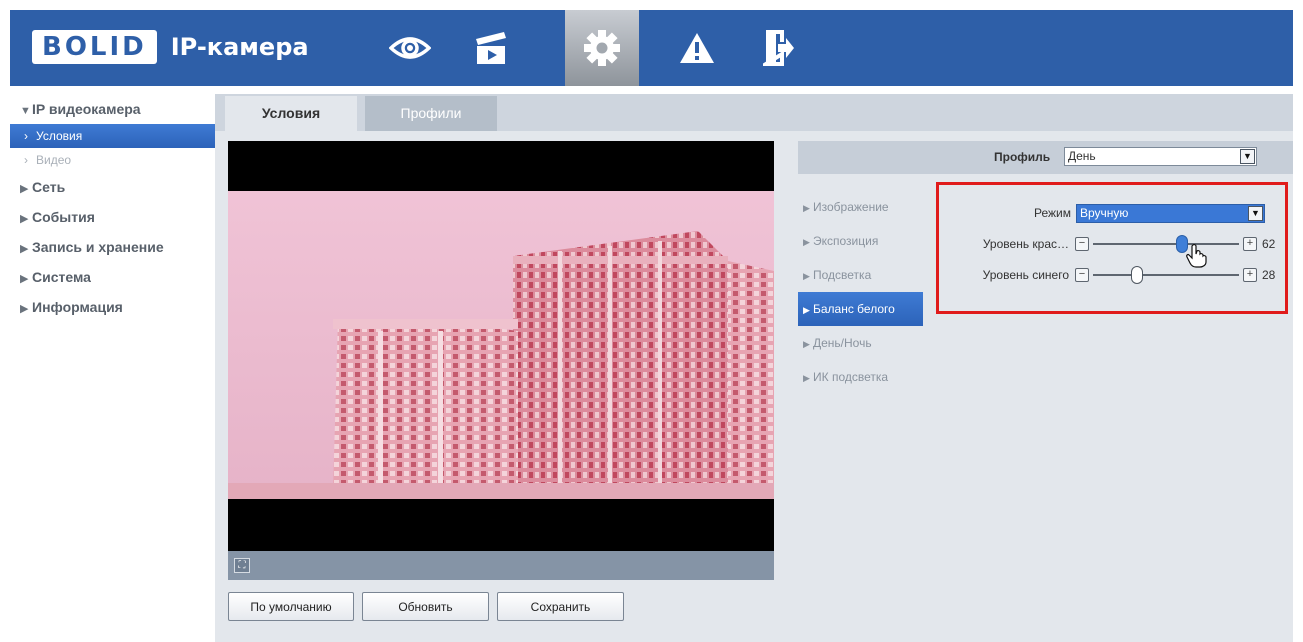 This screenshot has height=642, width=1303. Describe the element at coordinates (239, 47) in the screenshot. I see `app-title: IP-камера` at that location.